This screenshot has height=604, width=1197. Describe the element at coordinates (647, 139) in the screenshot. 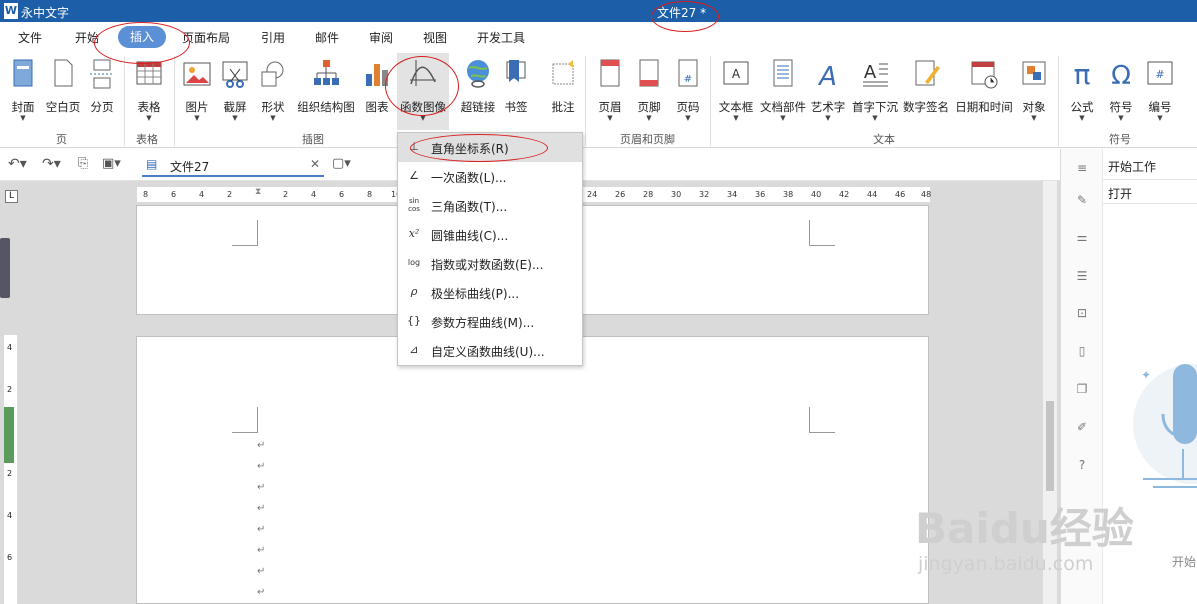

I see `group-header-footer: 页眉和页脚` at that location.